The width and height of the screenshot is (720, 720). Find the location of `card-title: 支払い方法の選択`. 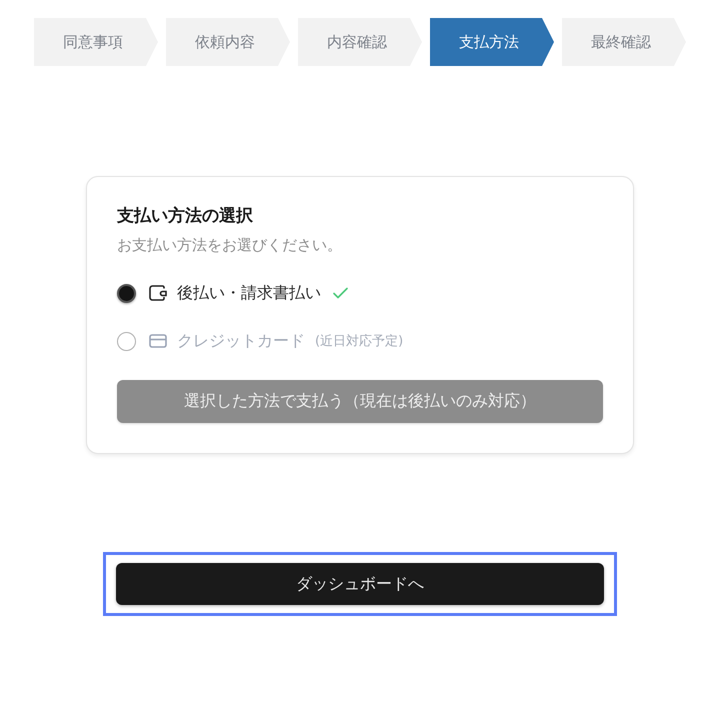

card-title: 支払い方法の選択 is located at coordinates (185, 216).